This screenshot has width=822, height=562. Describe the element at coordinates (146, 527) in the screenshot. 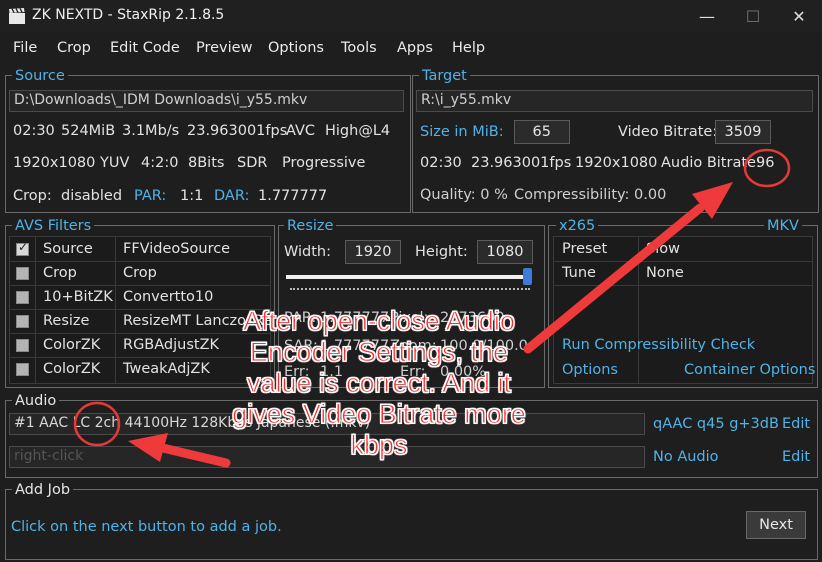

I see `add-job-hint: Click on the next button to add a job.` at that location.